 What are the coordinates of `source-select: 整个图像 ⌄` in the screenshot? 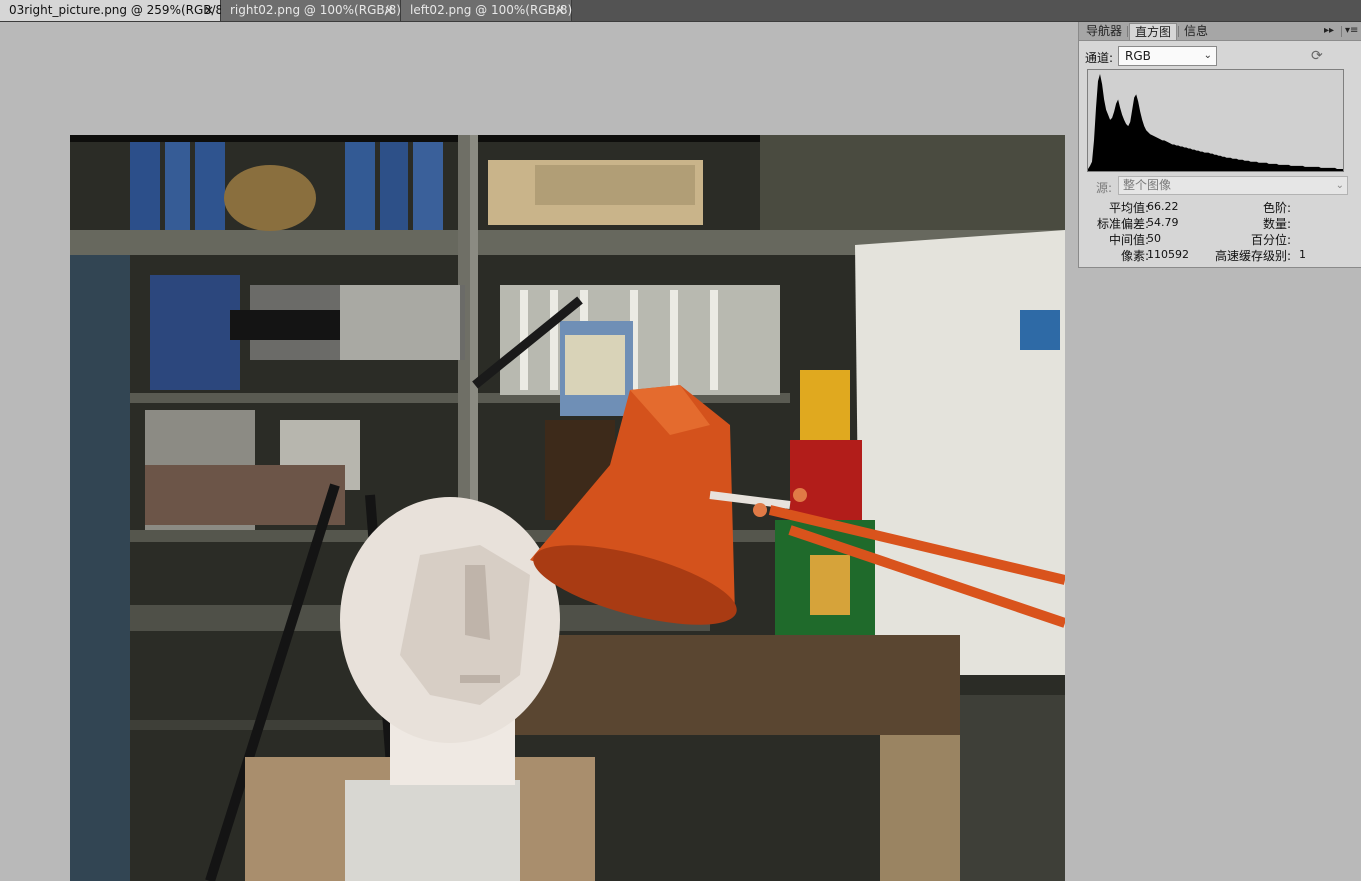 It's located at (1233, 185).